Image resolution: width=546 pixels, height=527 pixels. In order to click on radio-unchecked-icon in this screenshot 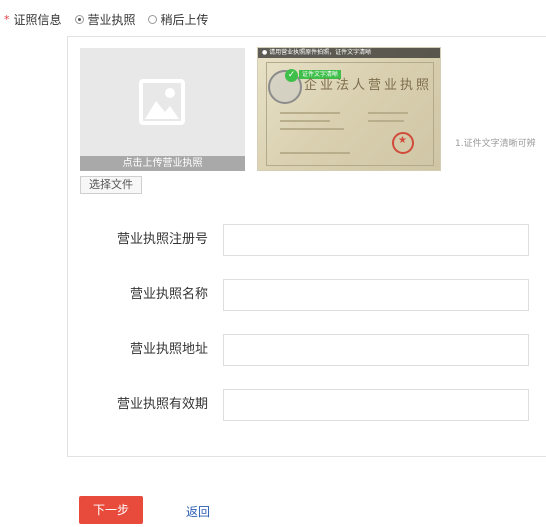, I will do `click(152, 19)`.